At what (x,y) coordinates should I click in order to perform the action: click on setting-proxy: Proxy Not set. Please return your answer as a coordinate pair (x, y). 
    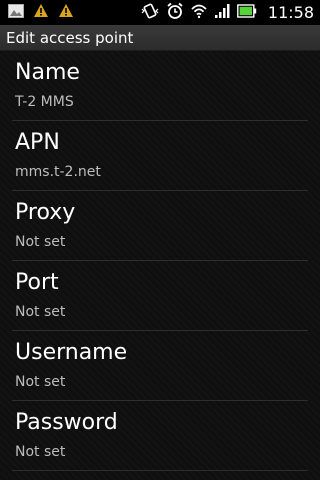
    Looking at the image, I should click on (160, 226).